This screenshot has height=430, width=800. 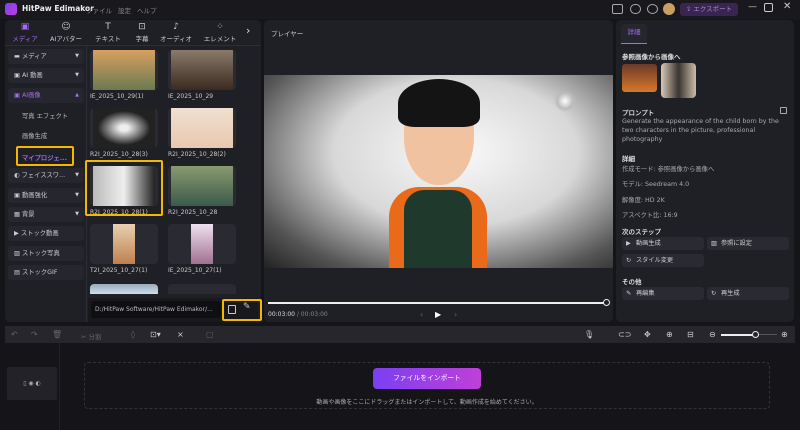 I want to click on tab-details: 詳細, so click(x=634, y=34).